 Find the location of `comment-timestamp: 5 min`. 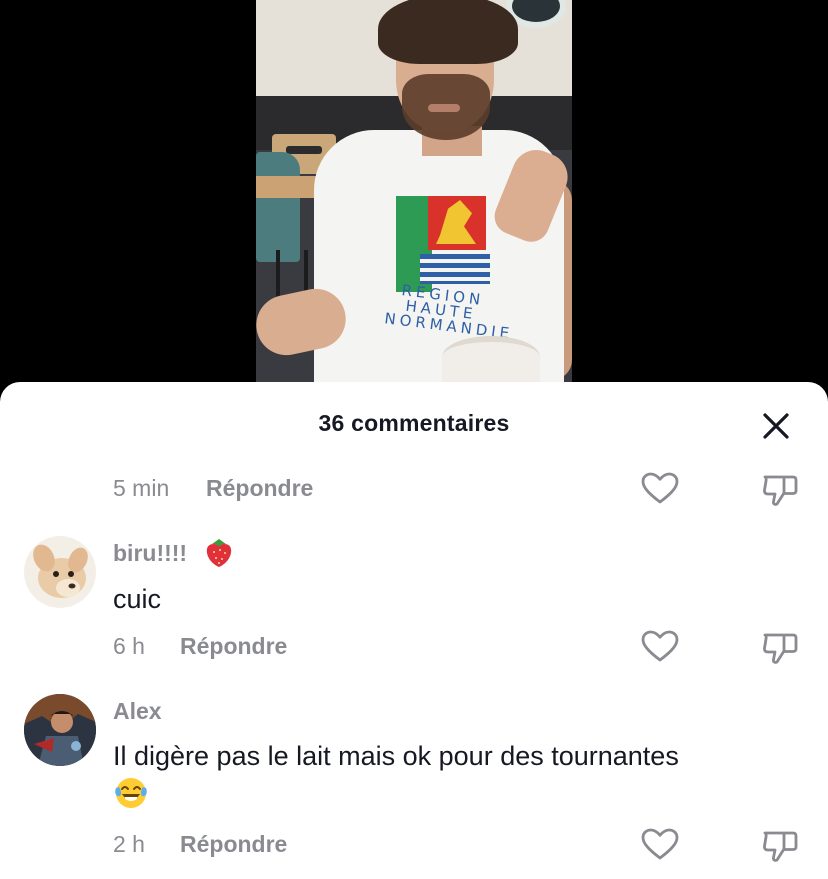

comment-timestamp: 5 min is located at coordinates (141, 488).